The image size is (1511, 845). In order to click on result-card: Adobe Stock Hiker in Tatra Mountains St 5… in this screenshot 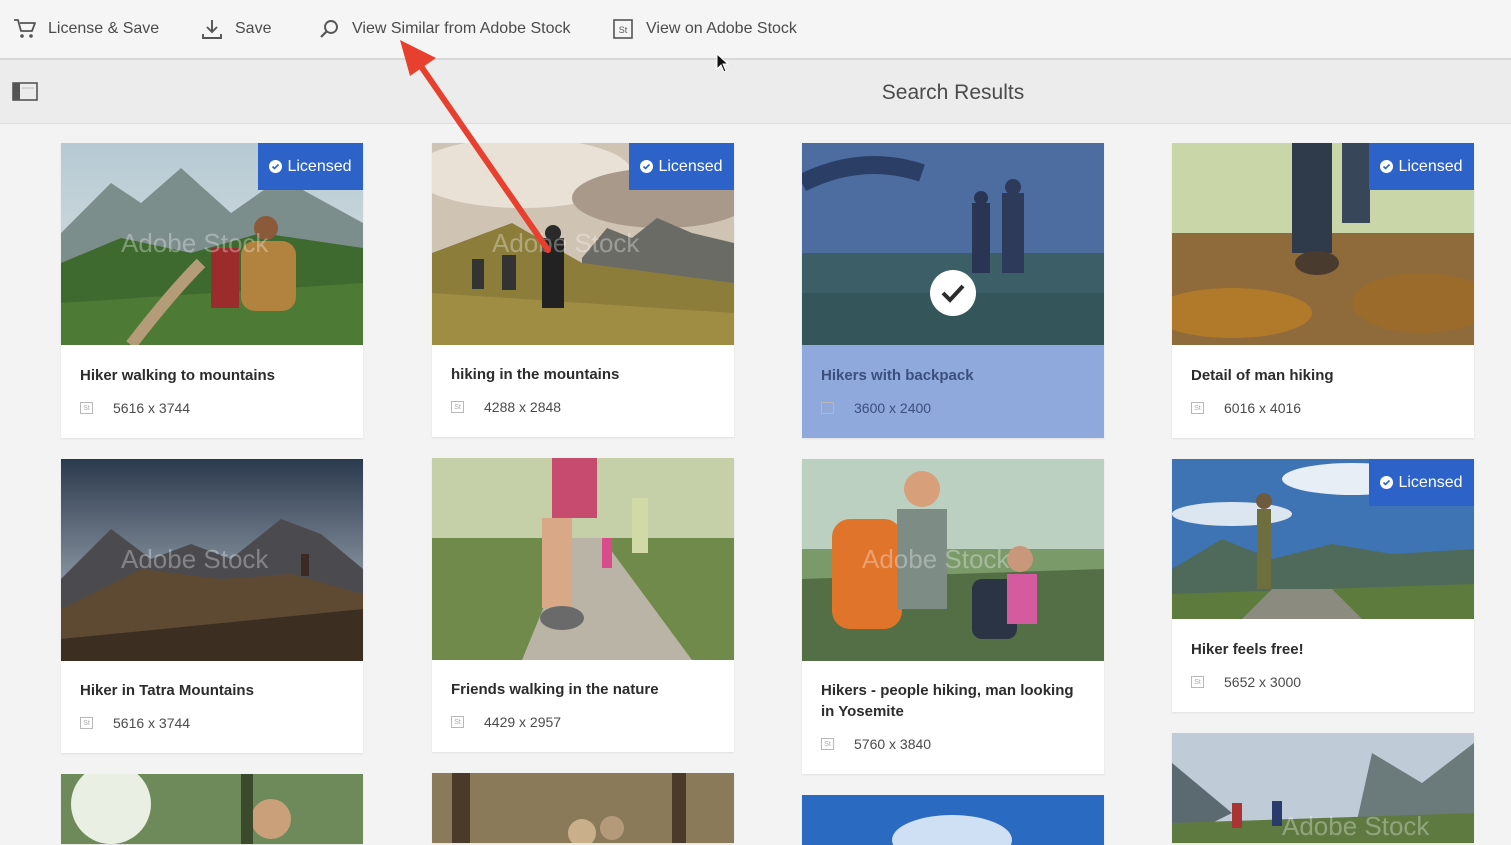, I will do `click(212, 606)`.